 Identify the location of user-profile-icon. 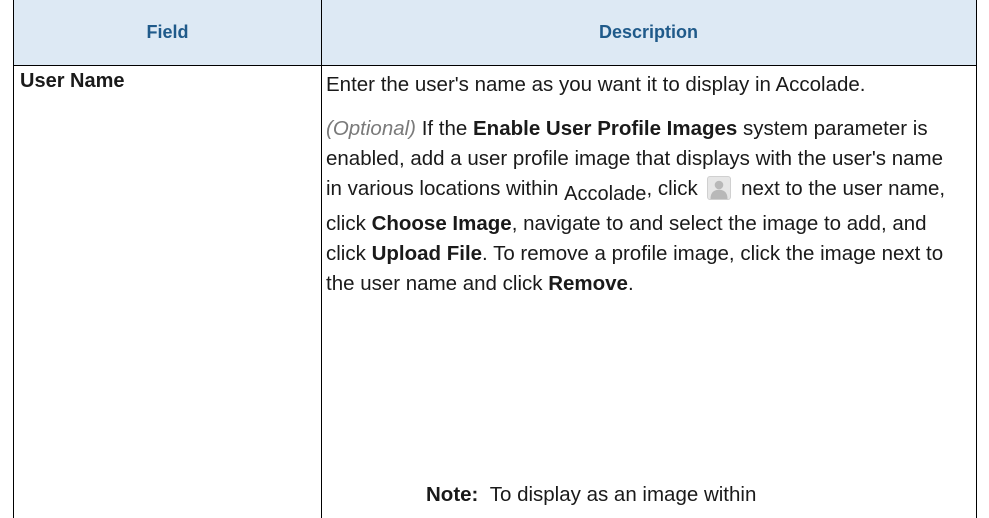
(719, 188).